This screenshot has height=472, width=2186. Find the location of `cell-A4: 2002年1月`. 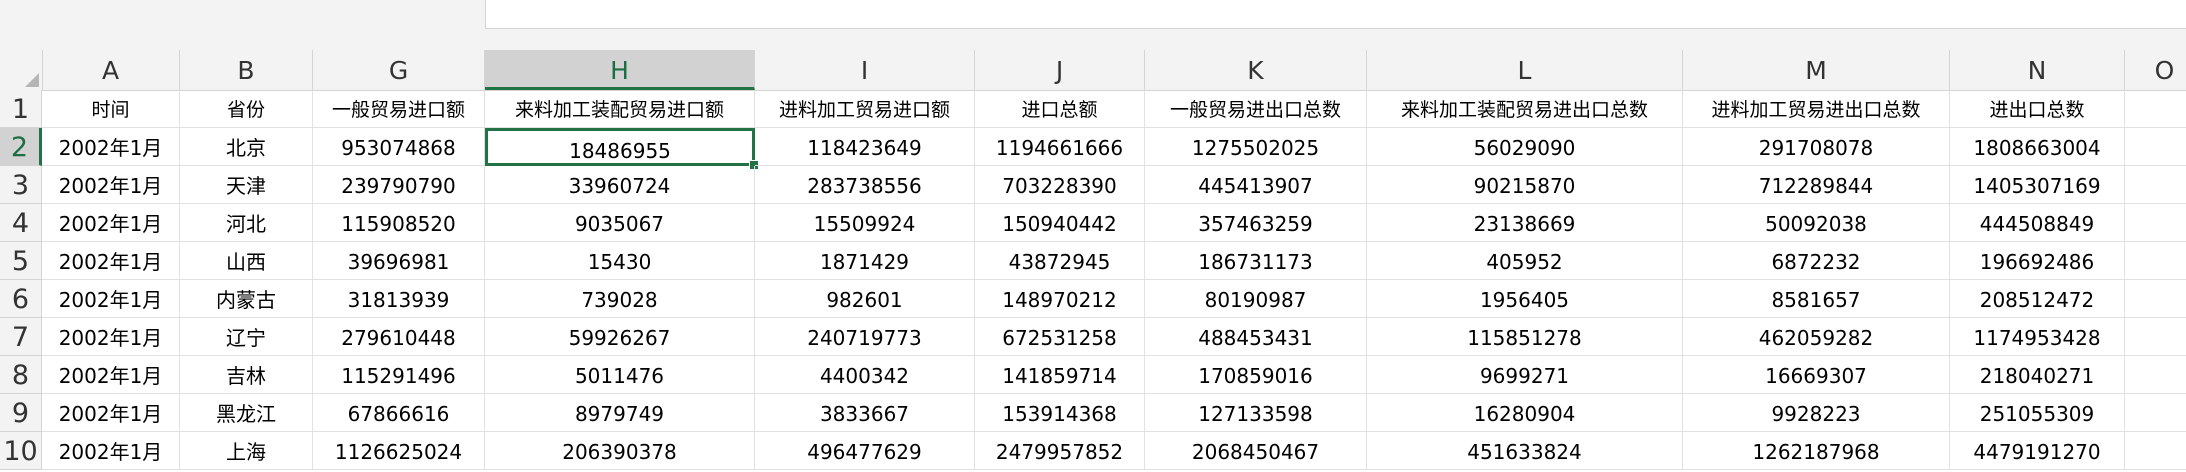

cell-A4: 2002年1月 is located at coordinates (111, 223).